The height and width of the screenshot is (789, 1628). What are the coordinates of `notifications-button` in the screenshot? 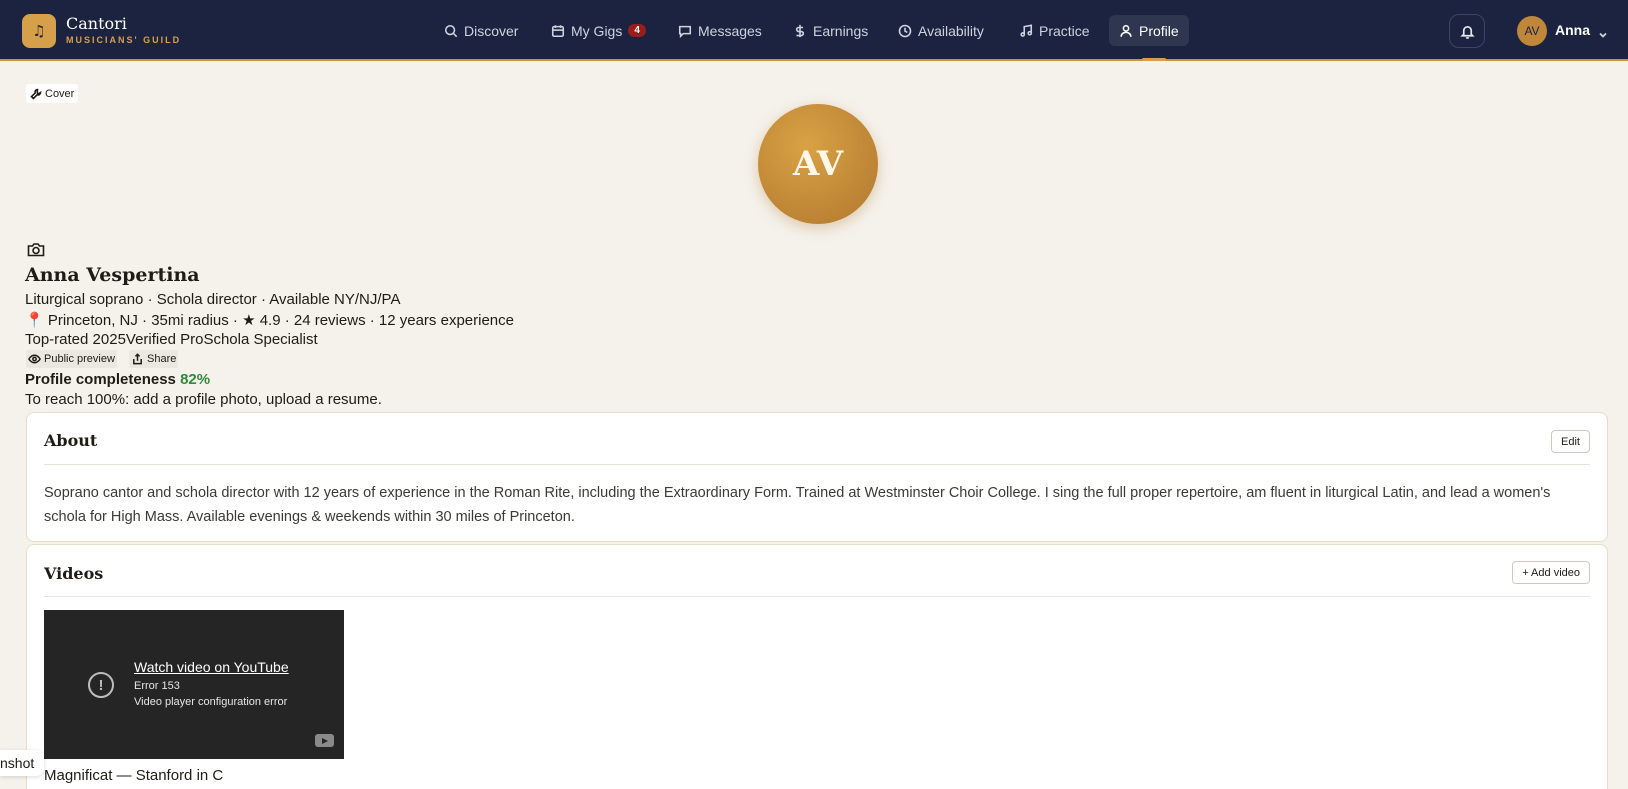 It's located at (1467, 31).